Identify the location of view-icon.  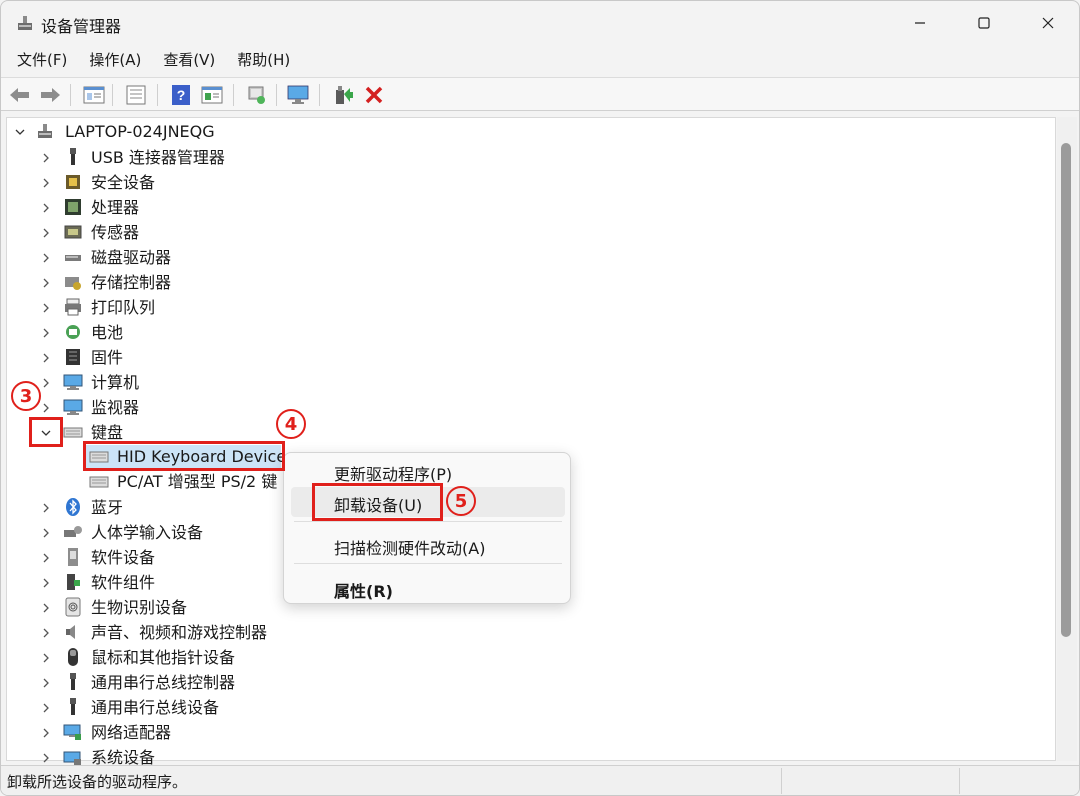
(212, 95).